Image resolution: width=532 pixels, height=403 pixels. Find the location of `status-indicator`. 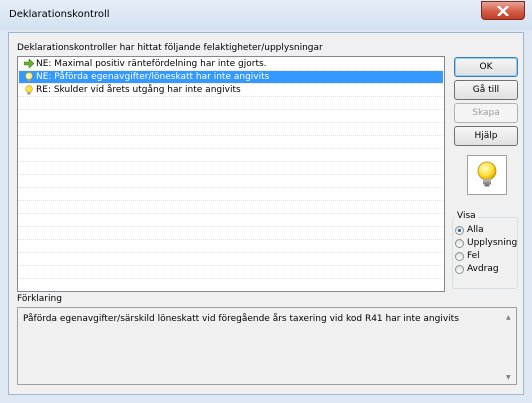

status-indicator is located at coordinates (487, 175).